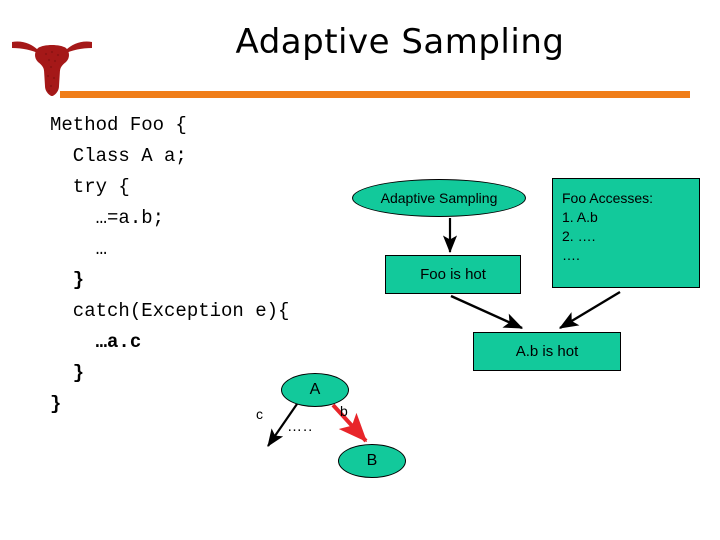  I want to click on foo-accesses-item-3: …., so click(571, 255).